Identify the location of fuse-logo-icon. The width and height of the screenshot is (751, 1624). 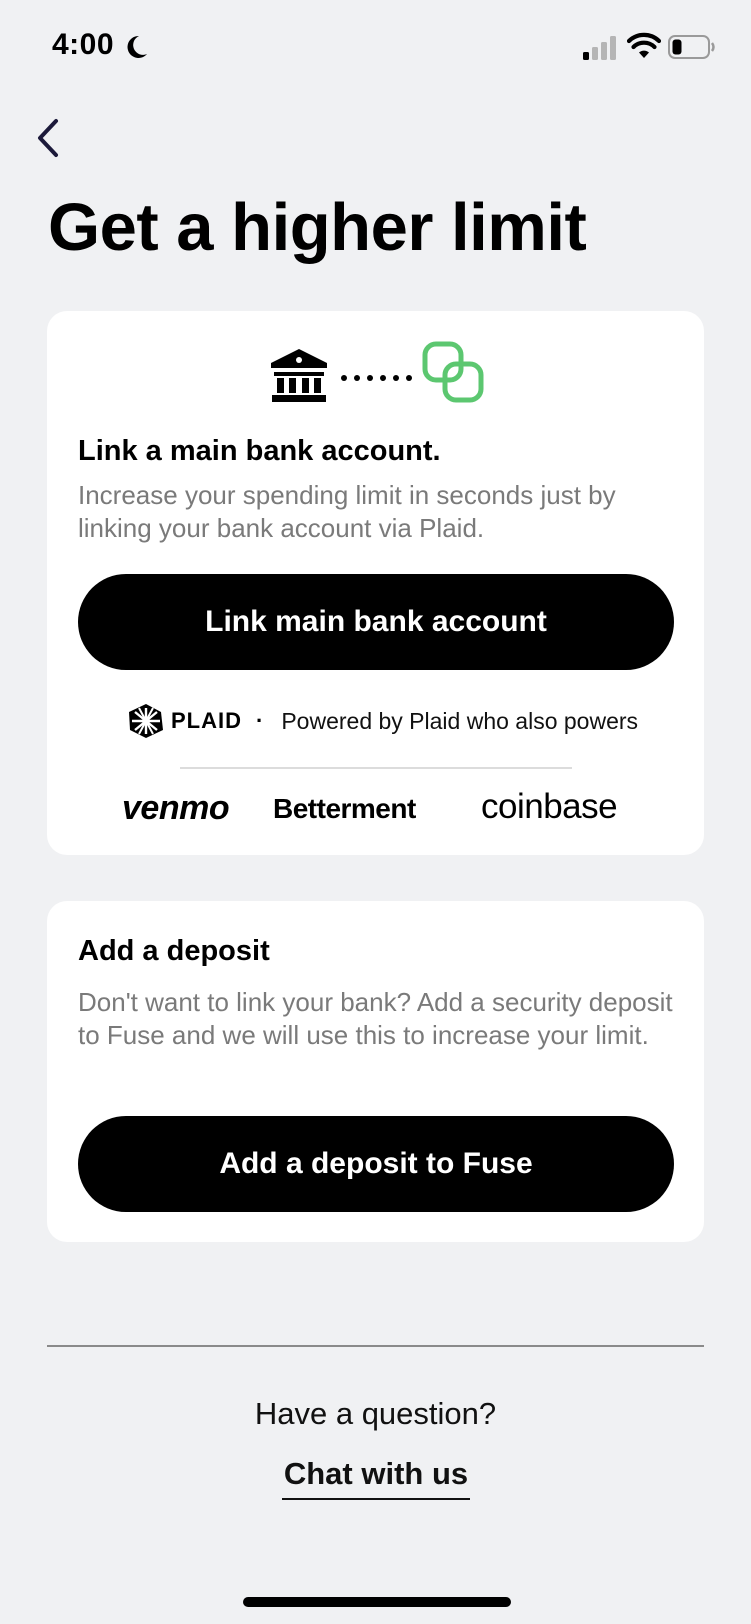
(453, 372).